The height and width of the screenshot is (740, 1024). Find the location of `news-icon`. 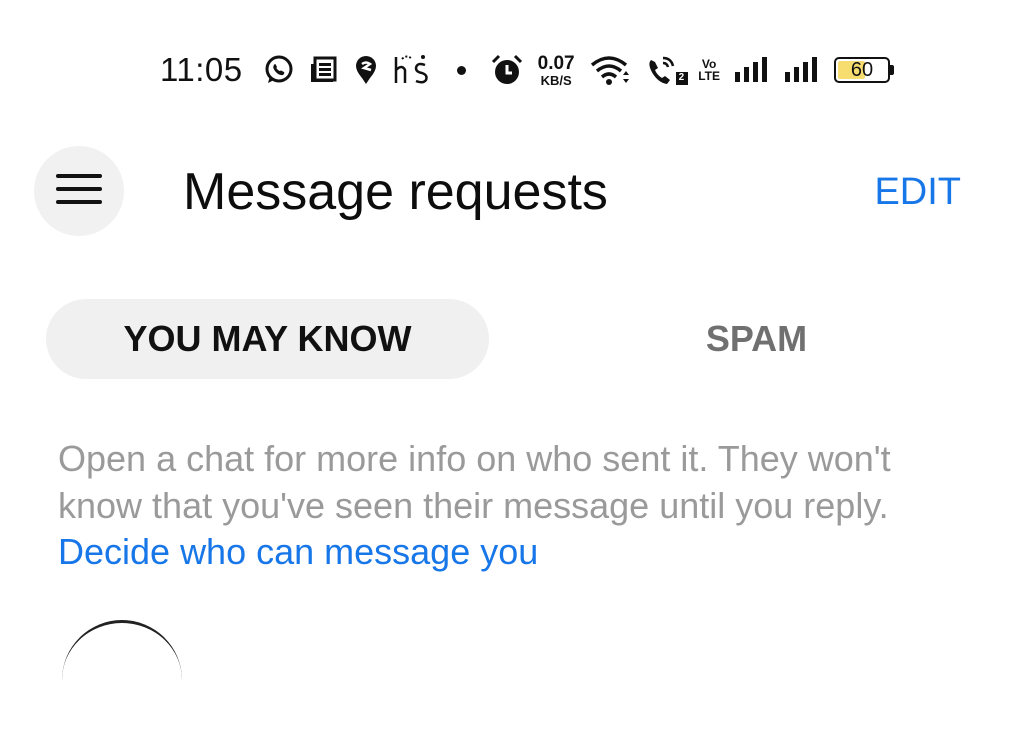

news-icon is located at coordinates (324, 70).